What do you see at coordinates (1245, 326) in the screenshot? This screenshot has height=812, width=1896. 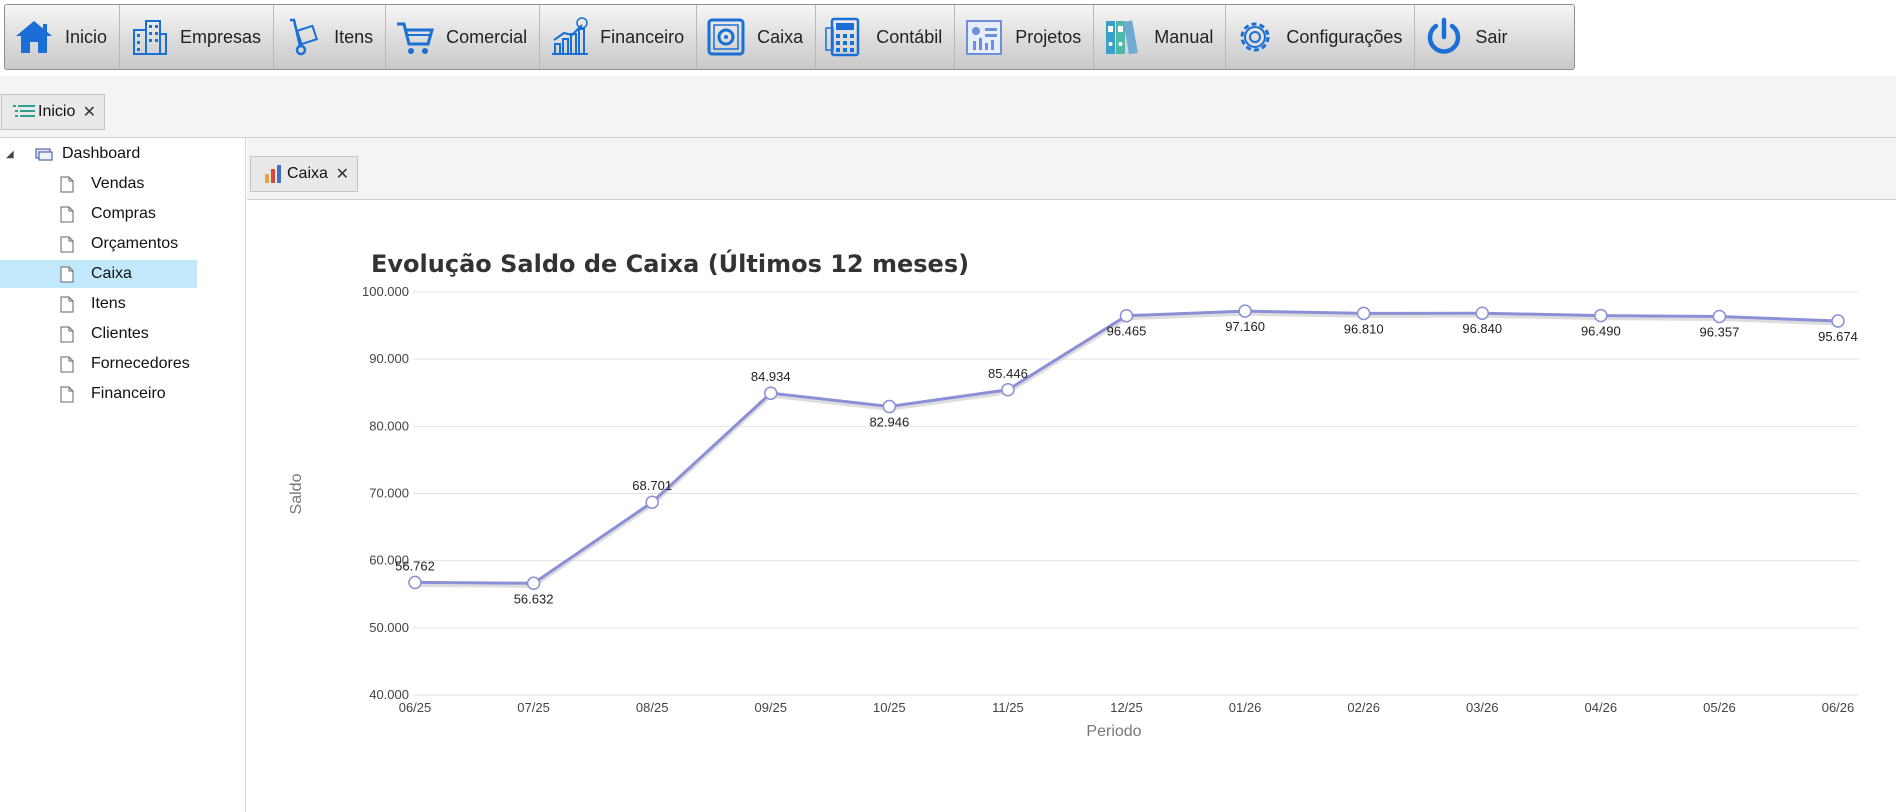 I see `data-label: 97.160` at bounding box center [1245, 326].